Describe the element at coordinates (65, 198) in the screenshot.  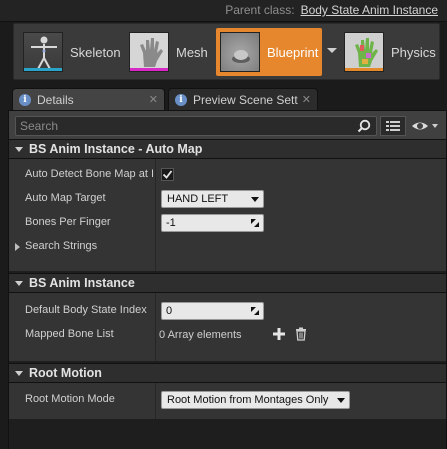
I see `property-label: Auto Map Target` at that location.